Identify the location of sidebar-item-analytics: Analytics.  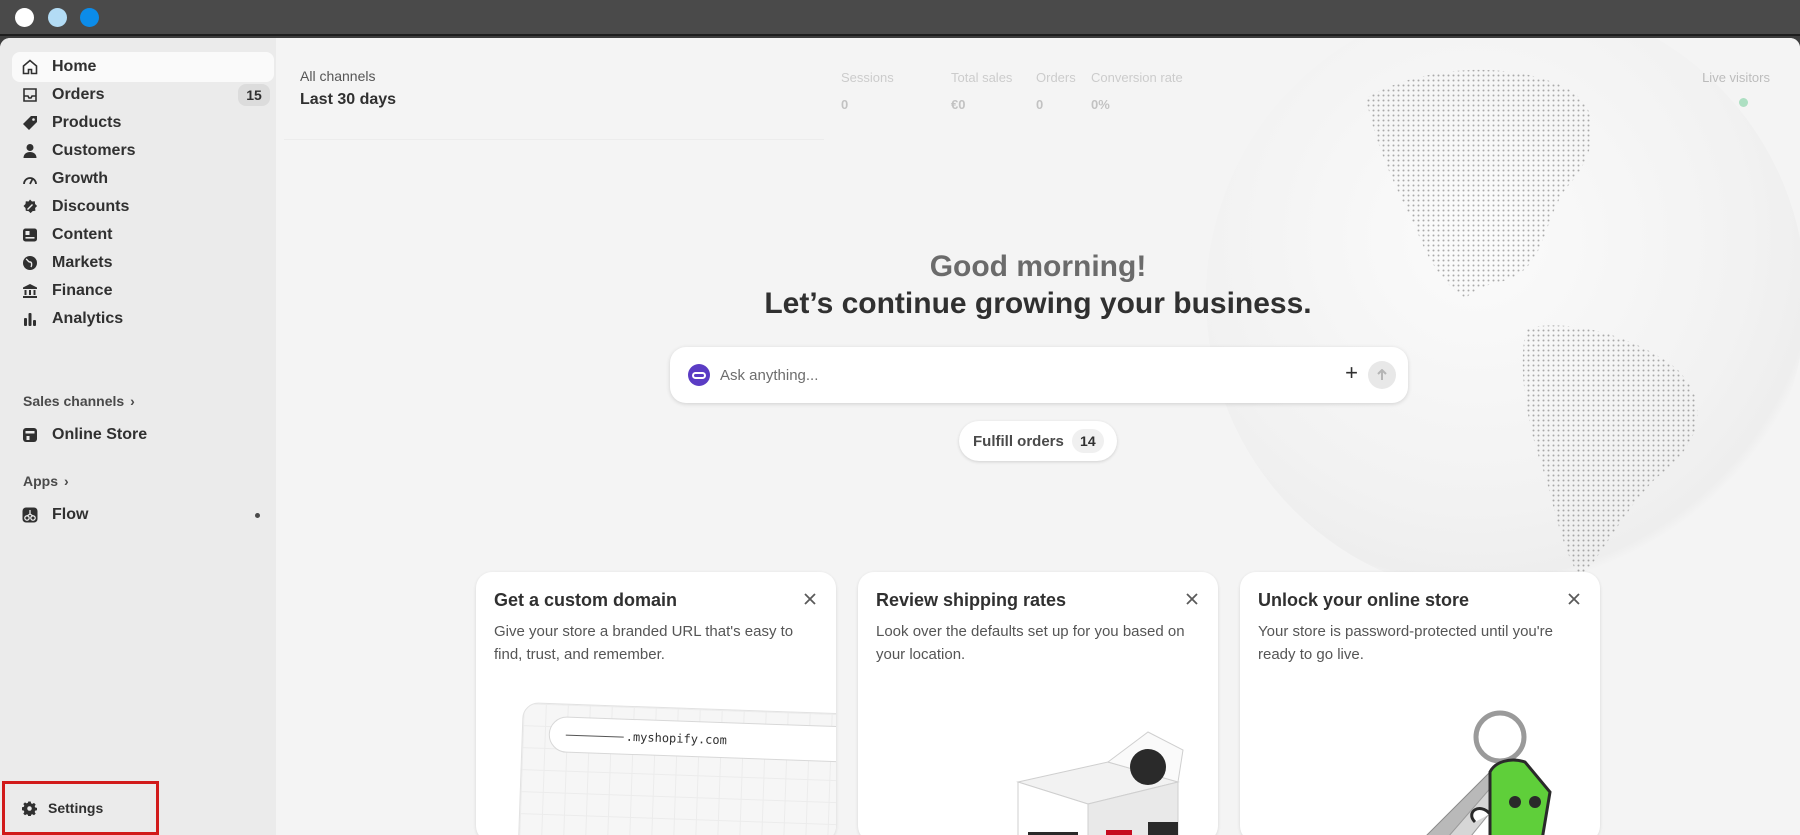
(143, 319).